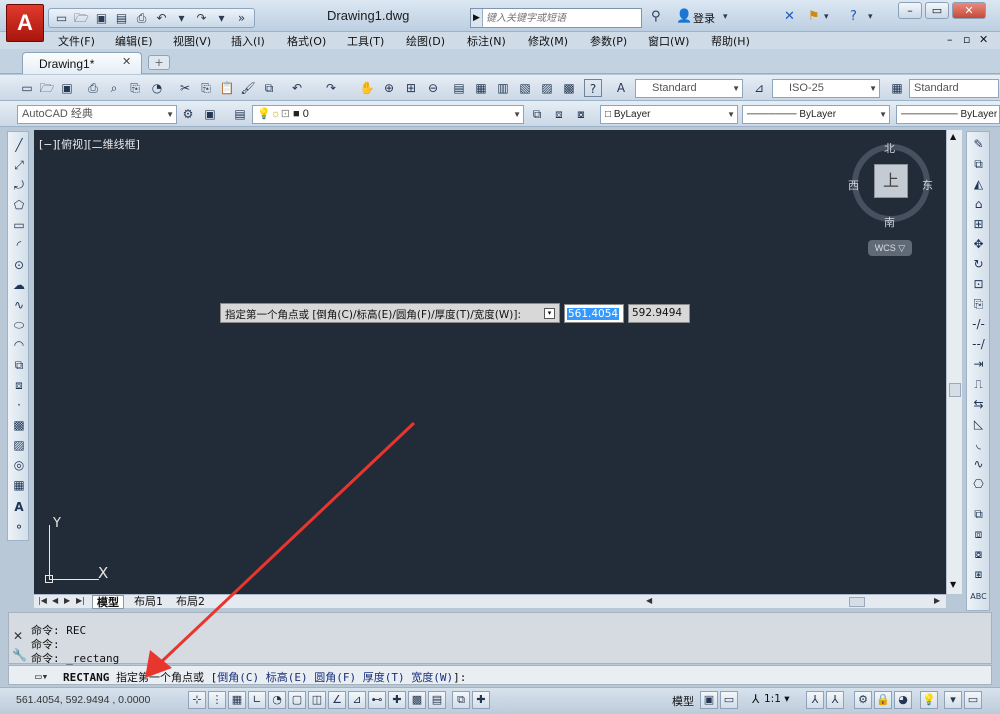  I want to click on menu-window: 窗口(W), so click(668, 41).